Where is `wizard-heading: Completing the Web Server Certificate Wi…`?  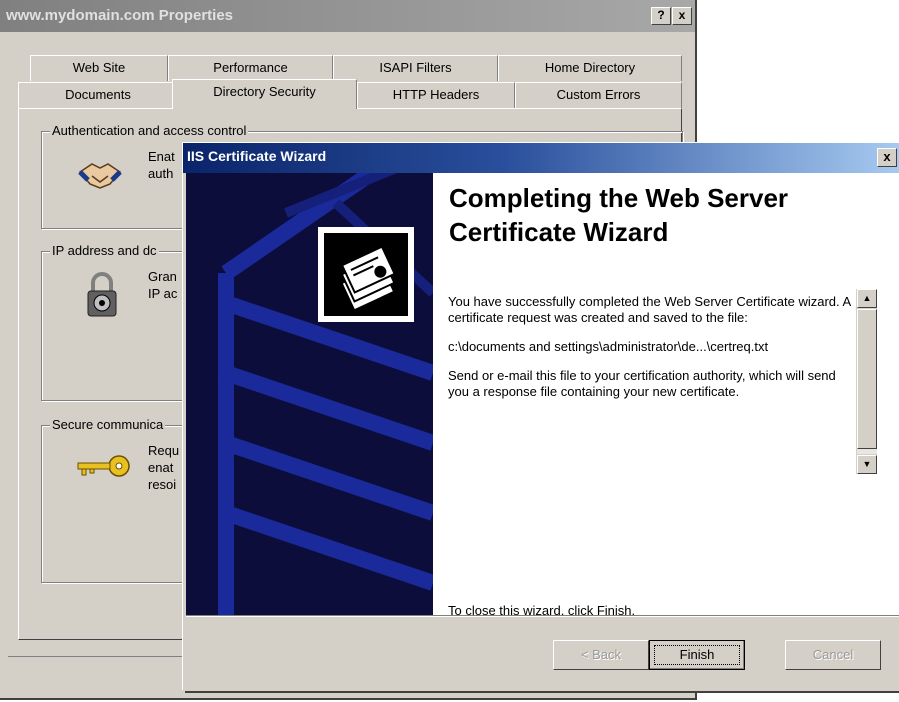
wizard-heading: Completing the Web Server Certificate Wi… is located at coordinates (618, 215).